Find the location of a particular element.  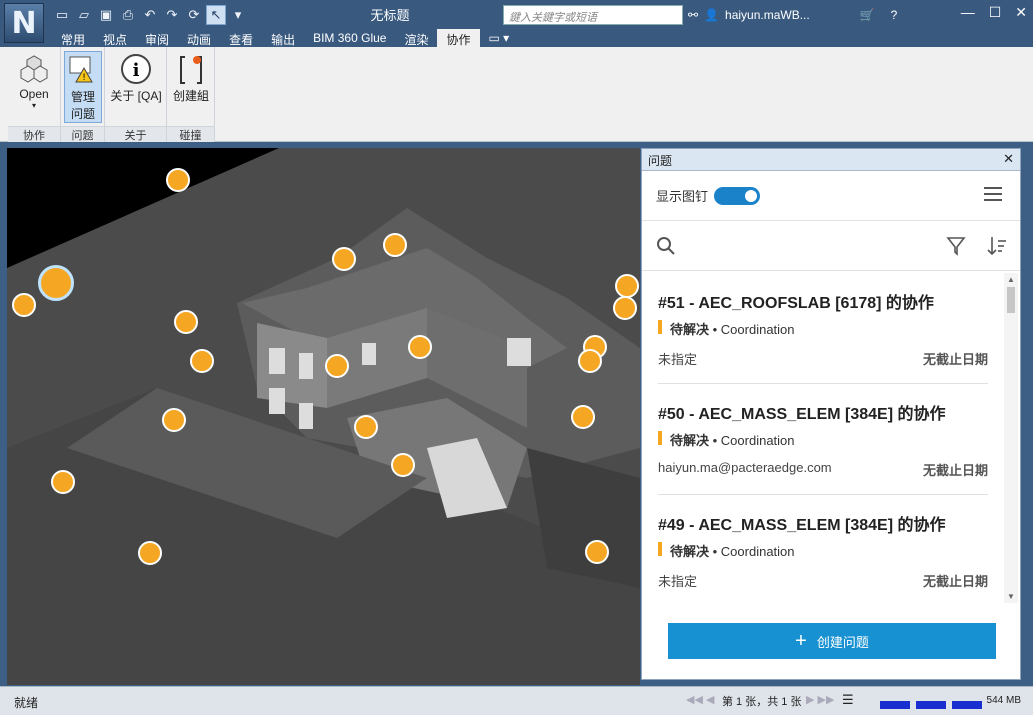

issue-pin-selected is located at coordinates (56, 283).